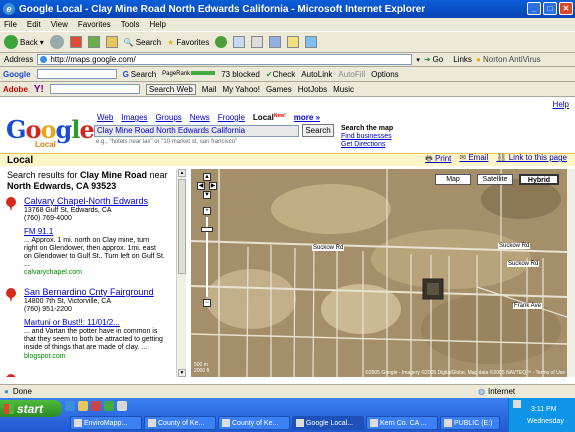 This screenshot has height=432, width=575. What do you see at coordinates (207, 229) in the screenshot?
I see `zoom-slider-handle` at bounding box center [207, 229].